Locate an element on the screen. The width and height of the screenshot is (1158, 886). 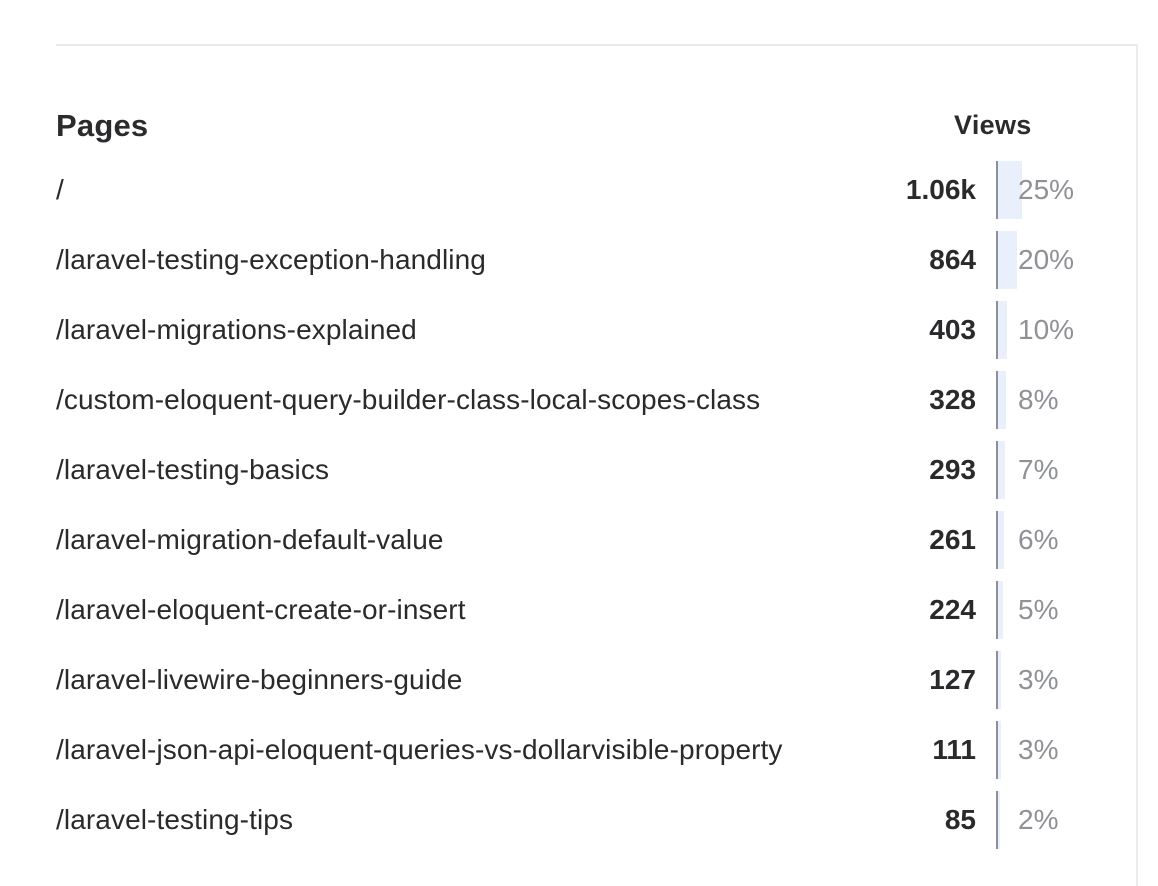
views-column-header: Views is located at coordinates (993, 125).